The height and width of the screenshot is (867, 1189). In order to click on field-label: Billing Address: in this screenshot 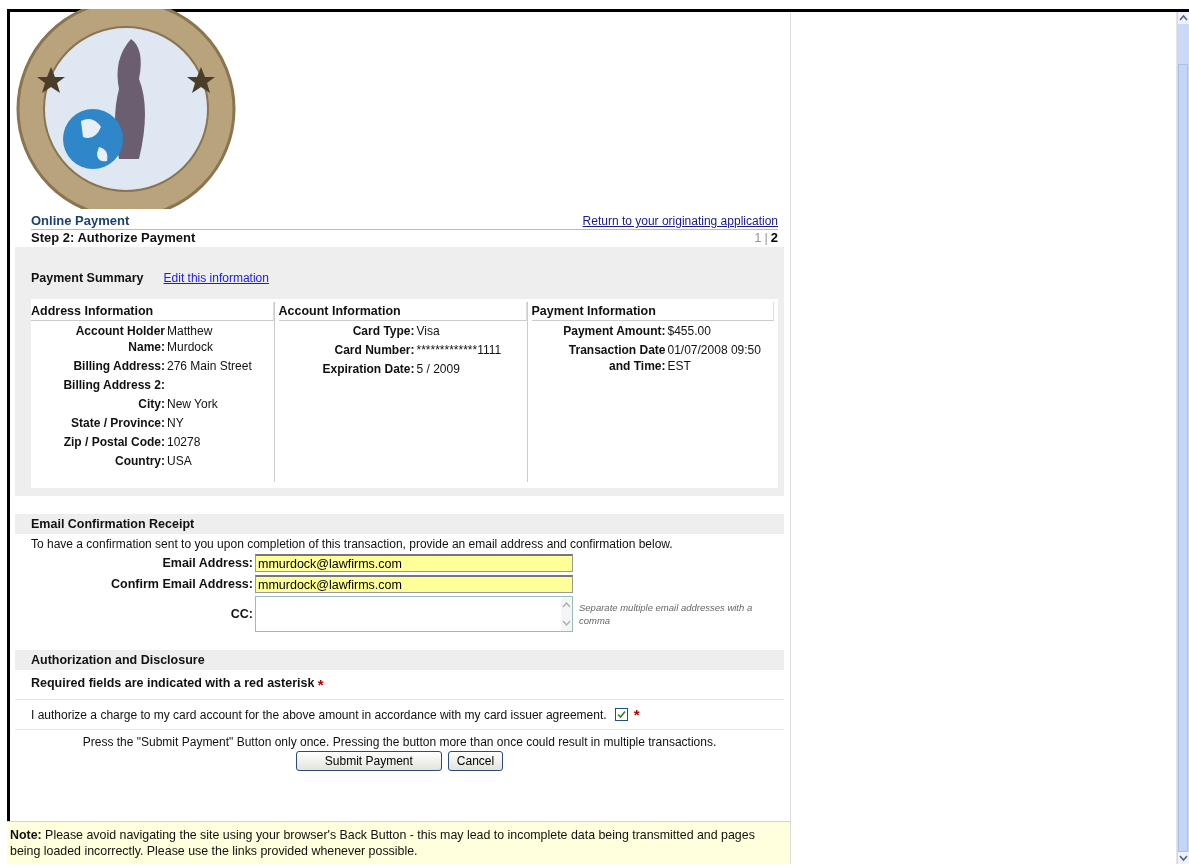, I will do `click(118, 366)`.